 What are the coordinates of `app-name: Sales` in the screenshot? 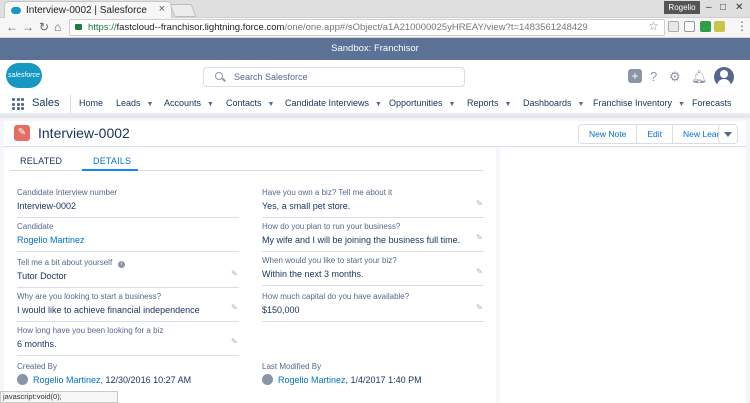 It's located at (46, 103).